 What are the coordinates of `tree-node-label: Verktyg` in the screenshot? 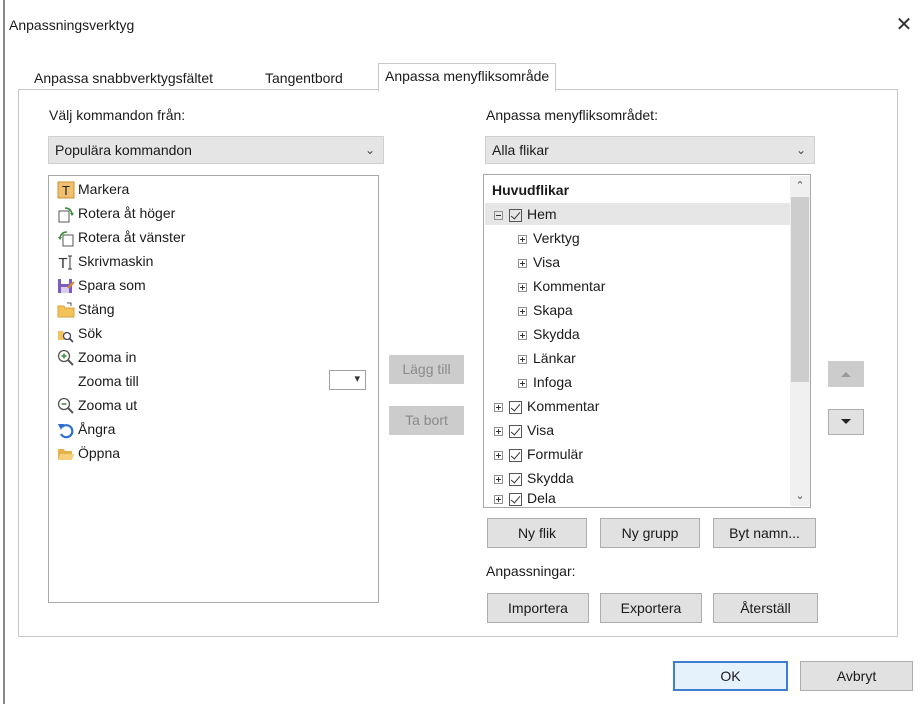 It's located at (556, 238).